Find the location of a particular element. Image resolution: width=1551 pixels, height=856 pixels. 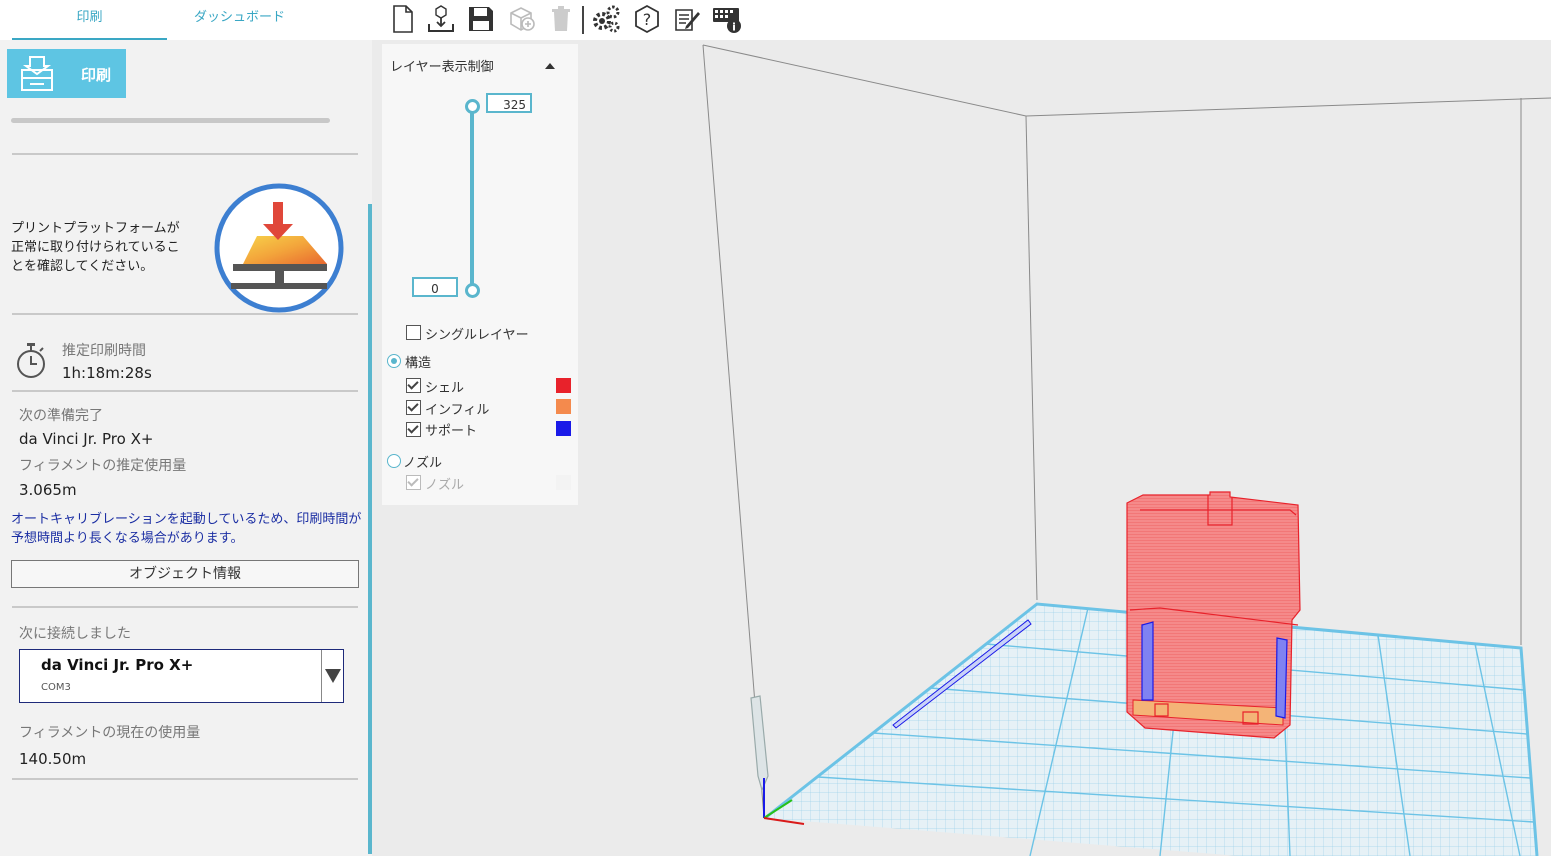

top-bar: 印刷 ダッシュボード ? i is located at coordinates (775, 20).